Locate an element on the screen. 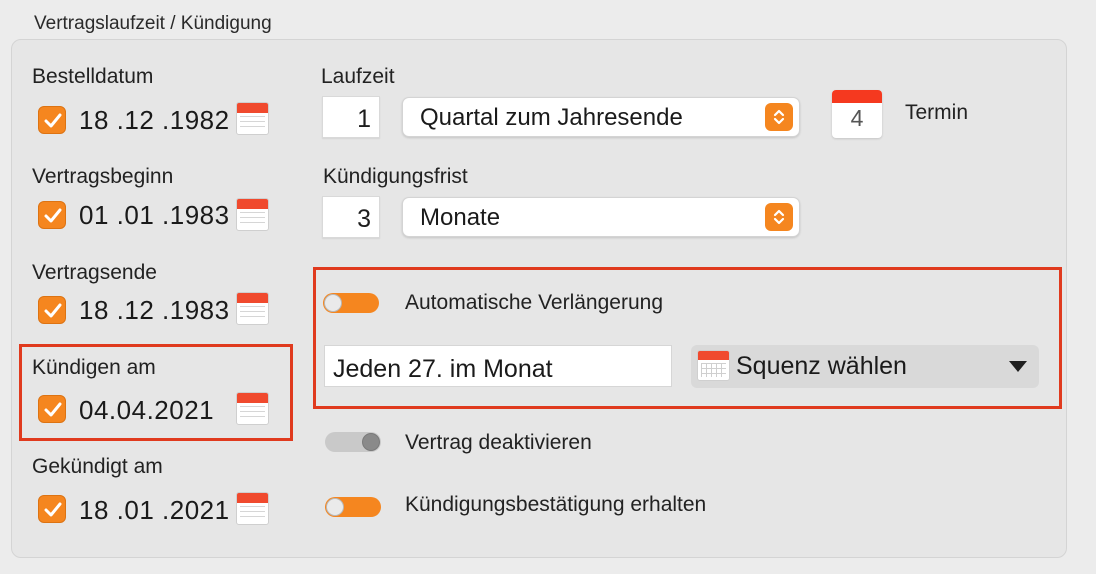 The image size is (1096, 574). cancelled-on-checkbox is located at coordinates (52, 509).